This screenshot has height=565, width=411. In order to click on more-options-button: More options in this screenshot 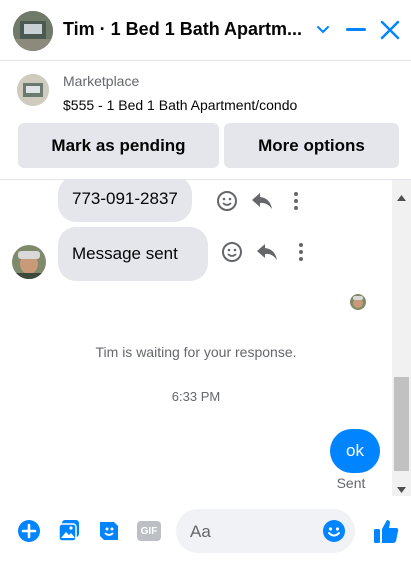, I will do `click(311, 145)`.